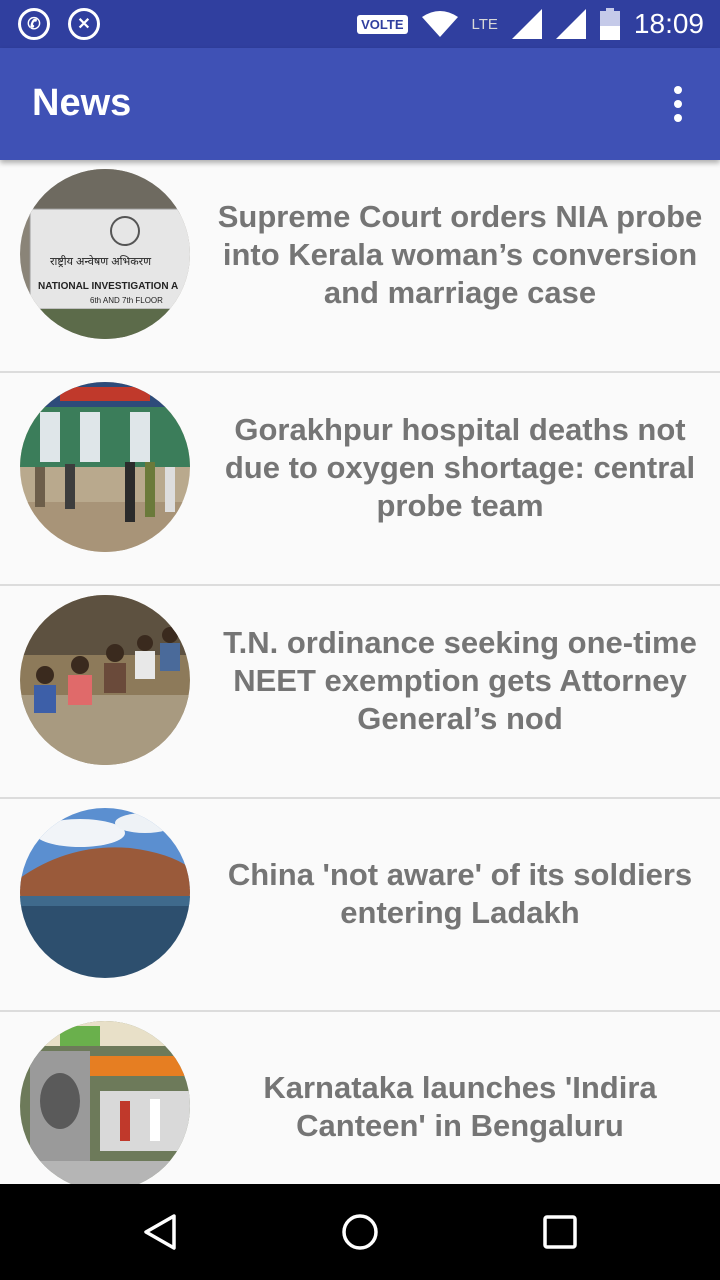 This screenshot has width=720, height=1280. Describe the element at coordinates (82, 103) in the screenshot. I see `app-title: News` at that location.